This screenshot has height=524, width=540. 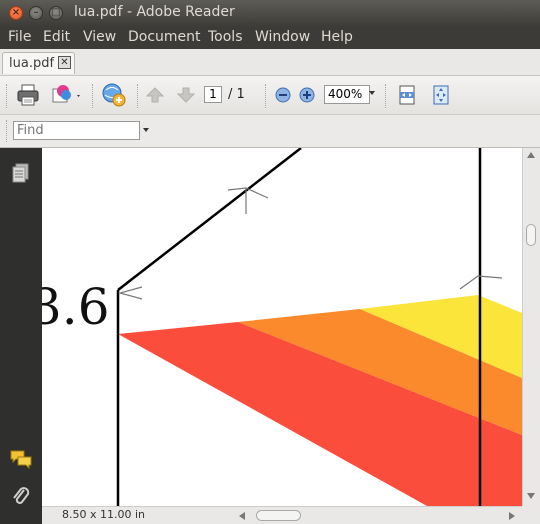 I want to click on paperclip-icon, so click(x=21, y=497).